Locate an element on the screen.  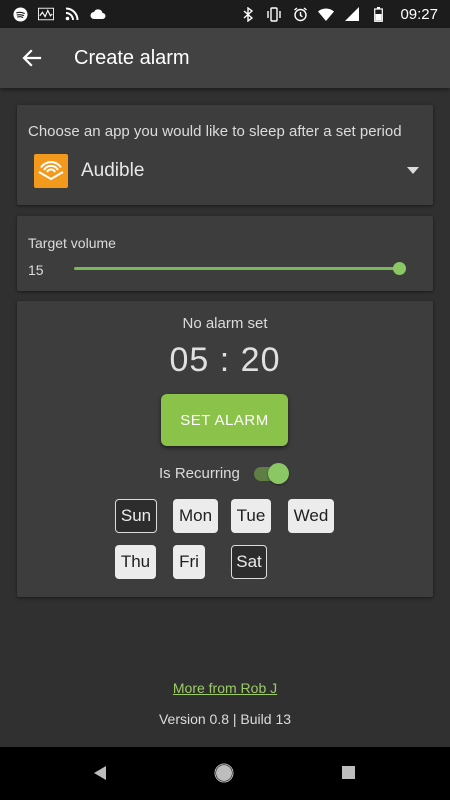
recurring-toggle is located at coordinates (271, 473).